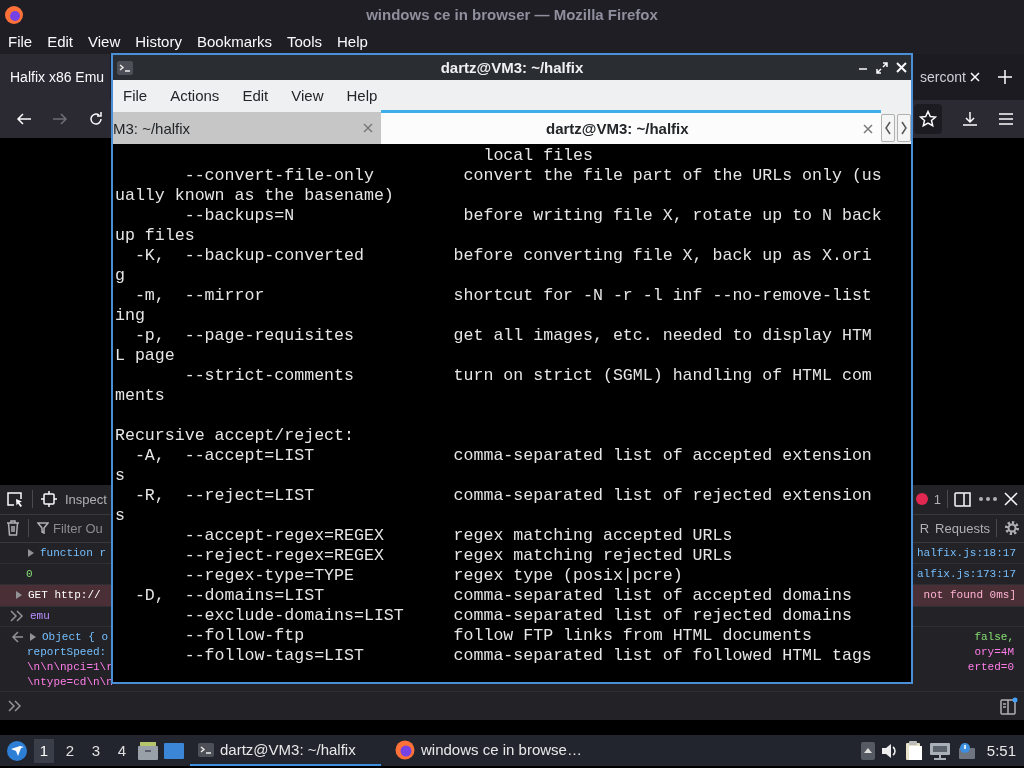  I want to click on trash-icon, so click(13, 528).